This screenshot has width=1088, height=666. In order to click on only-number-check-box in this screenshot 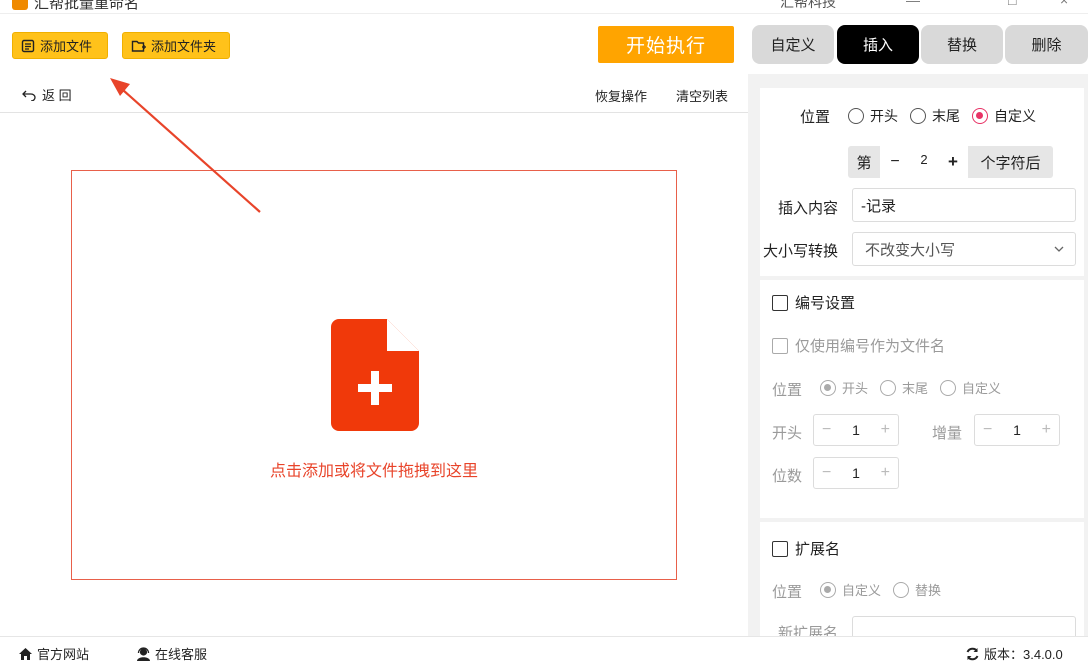, I will do `click(780, 345)`.